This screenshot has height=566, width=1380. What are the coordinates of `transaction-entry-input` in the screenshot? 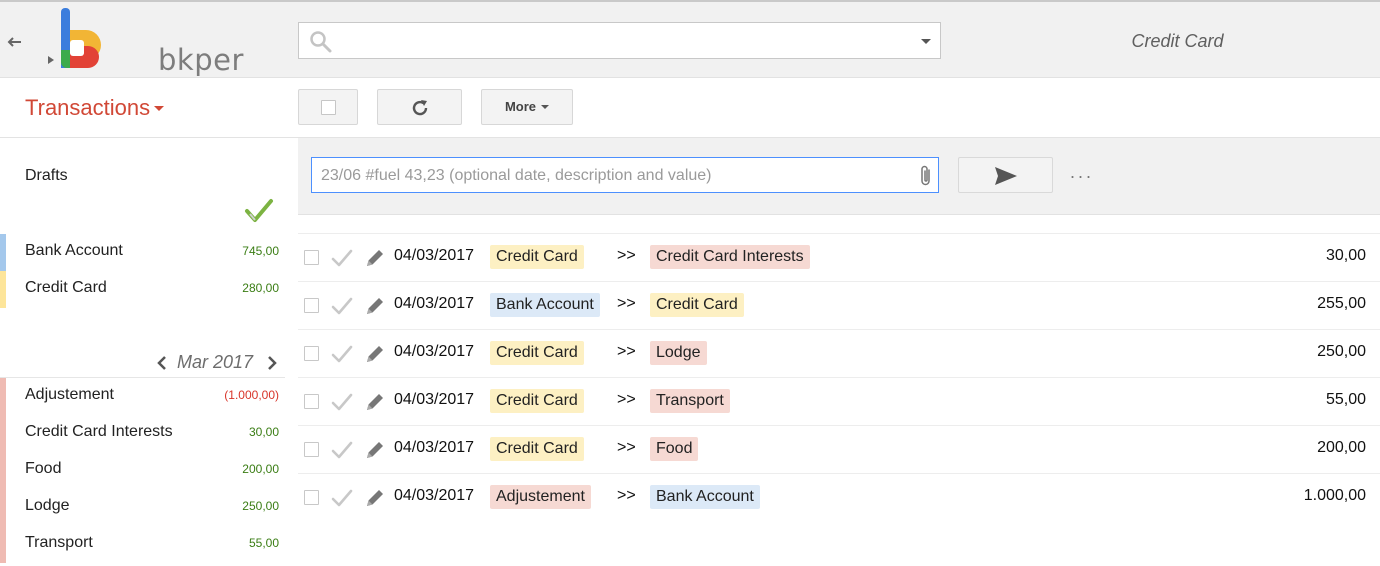 It's located at (616, 176).